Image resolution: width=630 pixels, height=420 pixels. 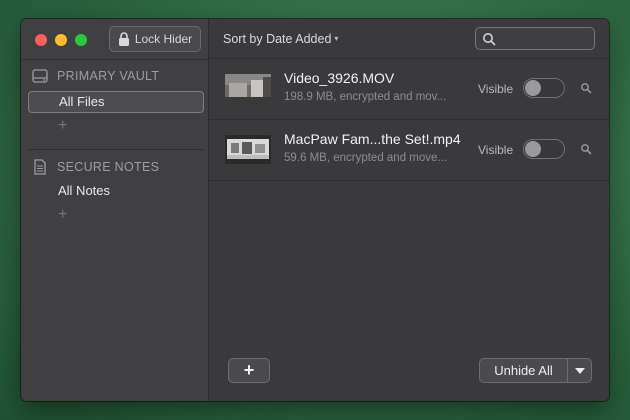 I want to click on chevron-down-icon, so click(x=579, y=370).